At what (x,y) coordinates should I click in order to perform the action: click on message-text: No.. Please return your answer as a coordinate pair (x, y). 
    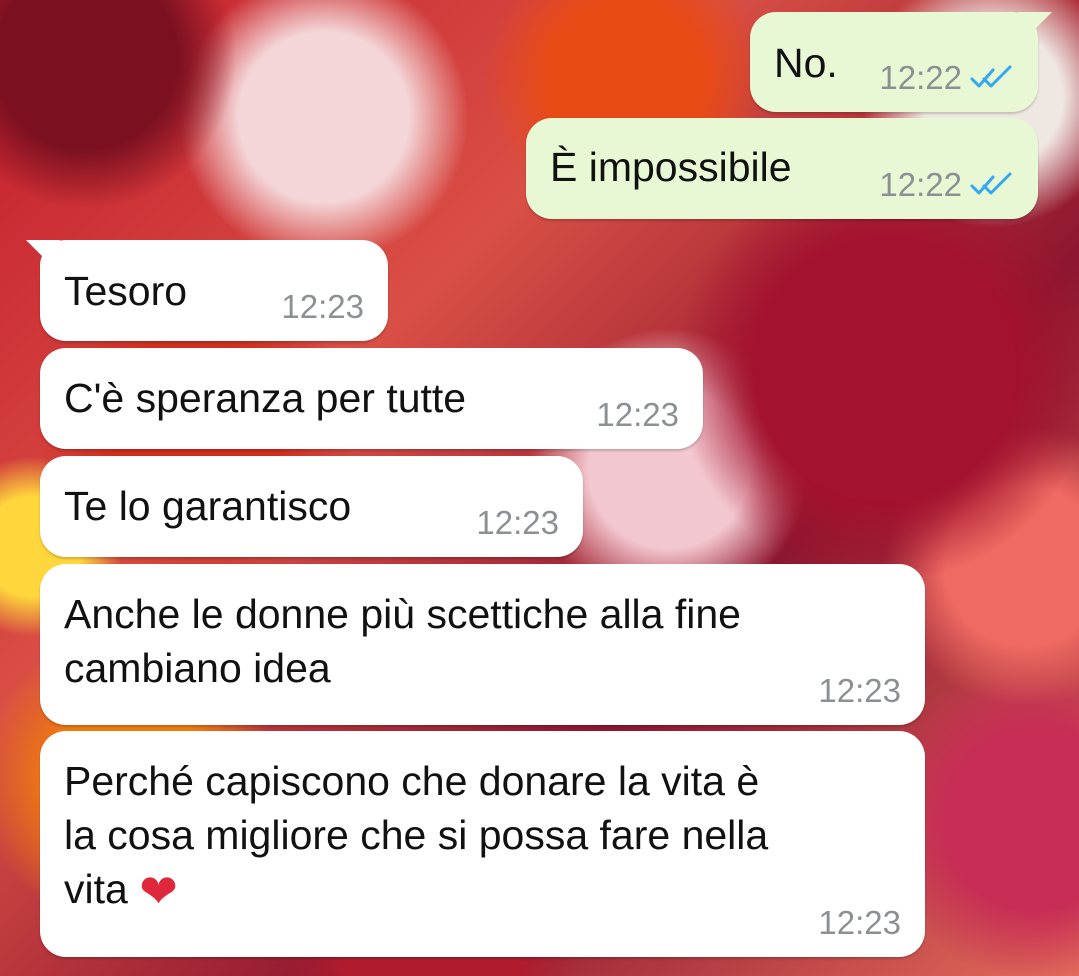
    Looking at the image, I should click on (806, 63).